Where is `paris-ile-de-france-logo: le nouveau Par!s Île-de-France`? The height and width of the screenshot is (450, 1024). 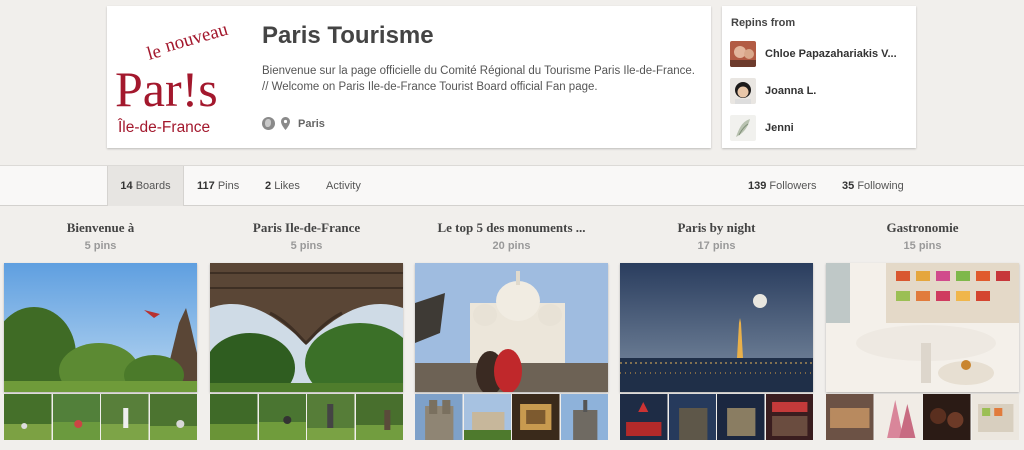 paris-ile-de-france-logo: le nouveau Par!s Île-de-France is located at coordinates (186, 79).